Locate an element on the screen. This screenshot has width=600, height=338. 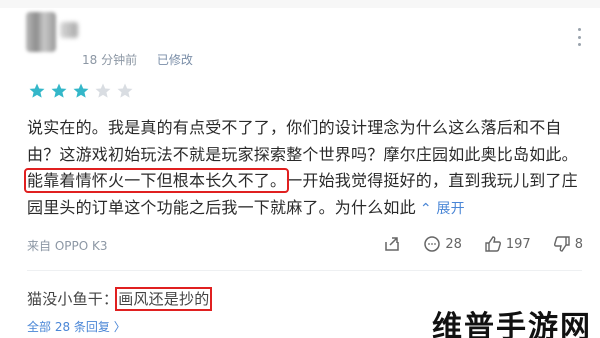
expand-toggle: ⌃ 展开 is located at coordinates (442, 209).